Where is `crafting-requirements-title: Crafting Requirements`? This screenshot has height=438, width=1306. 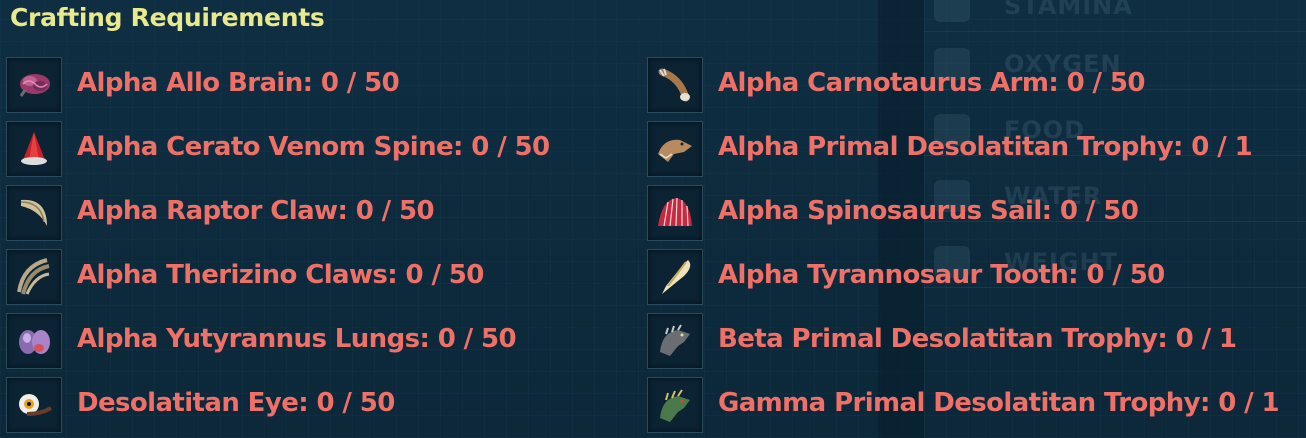
crafting-requirements-title: Crafting Requirements is located at coordinates (167, 17).